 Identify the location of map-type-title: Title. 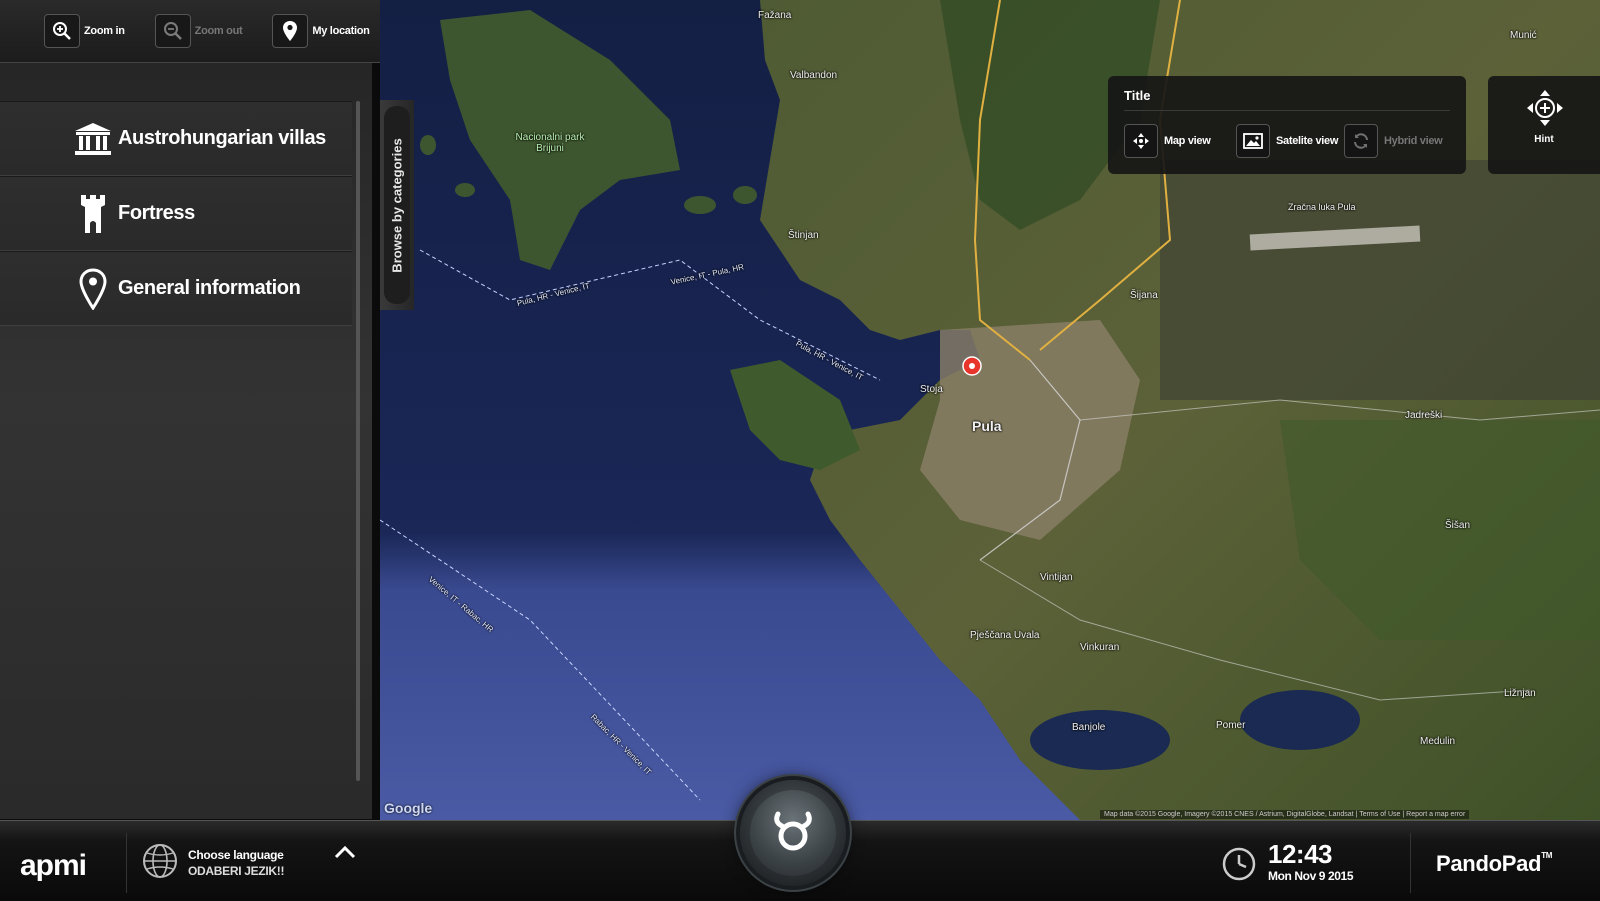
(1137, 95).